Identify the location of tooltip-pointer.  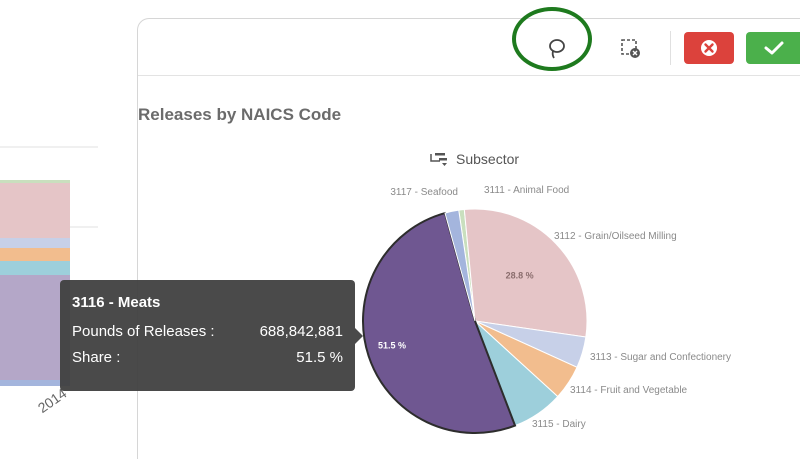
(359, 336).